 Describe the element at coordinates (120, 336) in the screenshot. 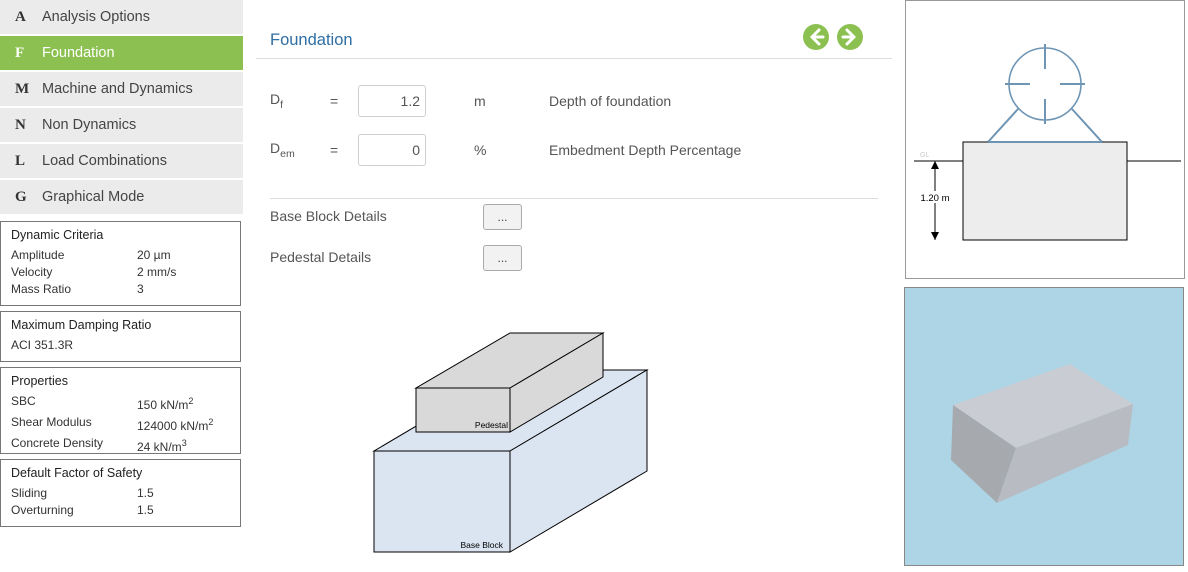

I see `damping-ratio-box: Maximum Damping Ratio ACI 351.3R` at that location.